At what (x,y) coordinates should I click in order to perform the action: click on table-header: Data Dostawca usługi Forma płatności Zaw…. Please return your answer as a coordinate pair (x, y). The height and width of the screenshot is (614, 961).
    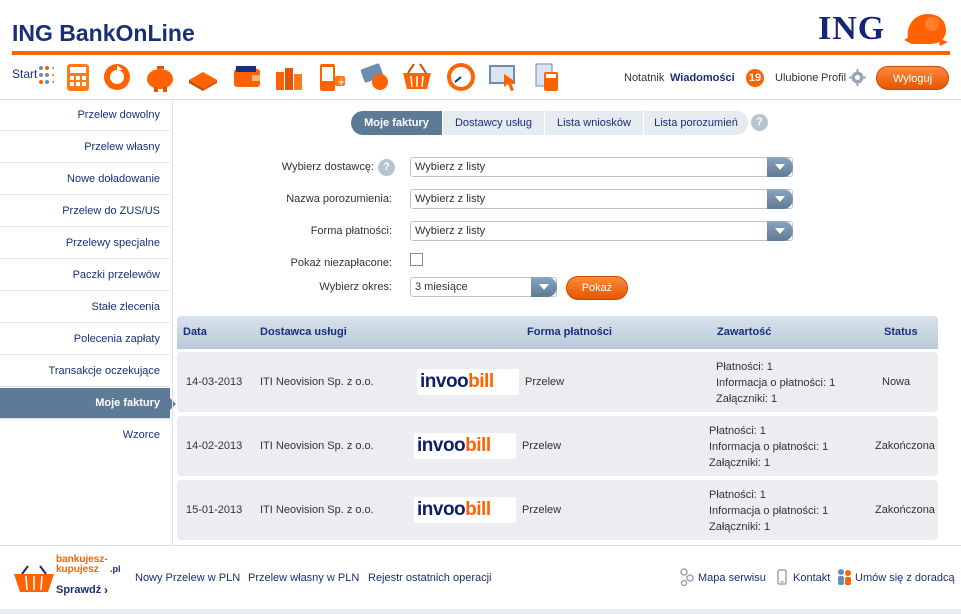
    Looking at the image, I should click on (557, 332).